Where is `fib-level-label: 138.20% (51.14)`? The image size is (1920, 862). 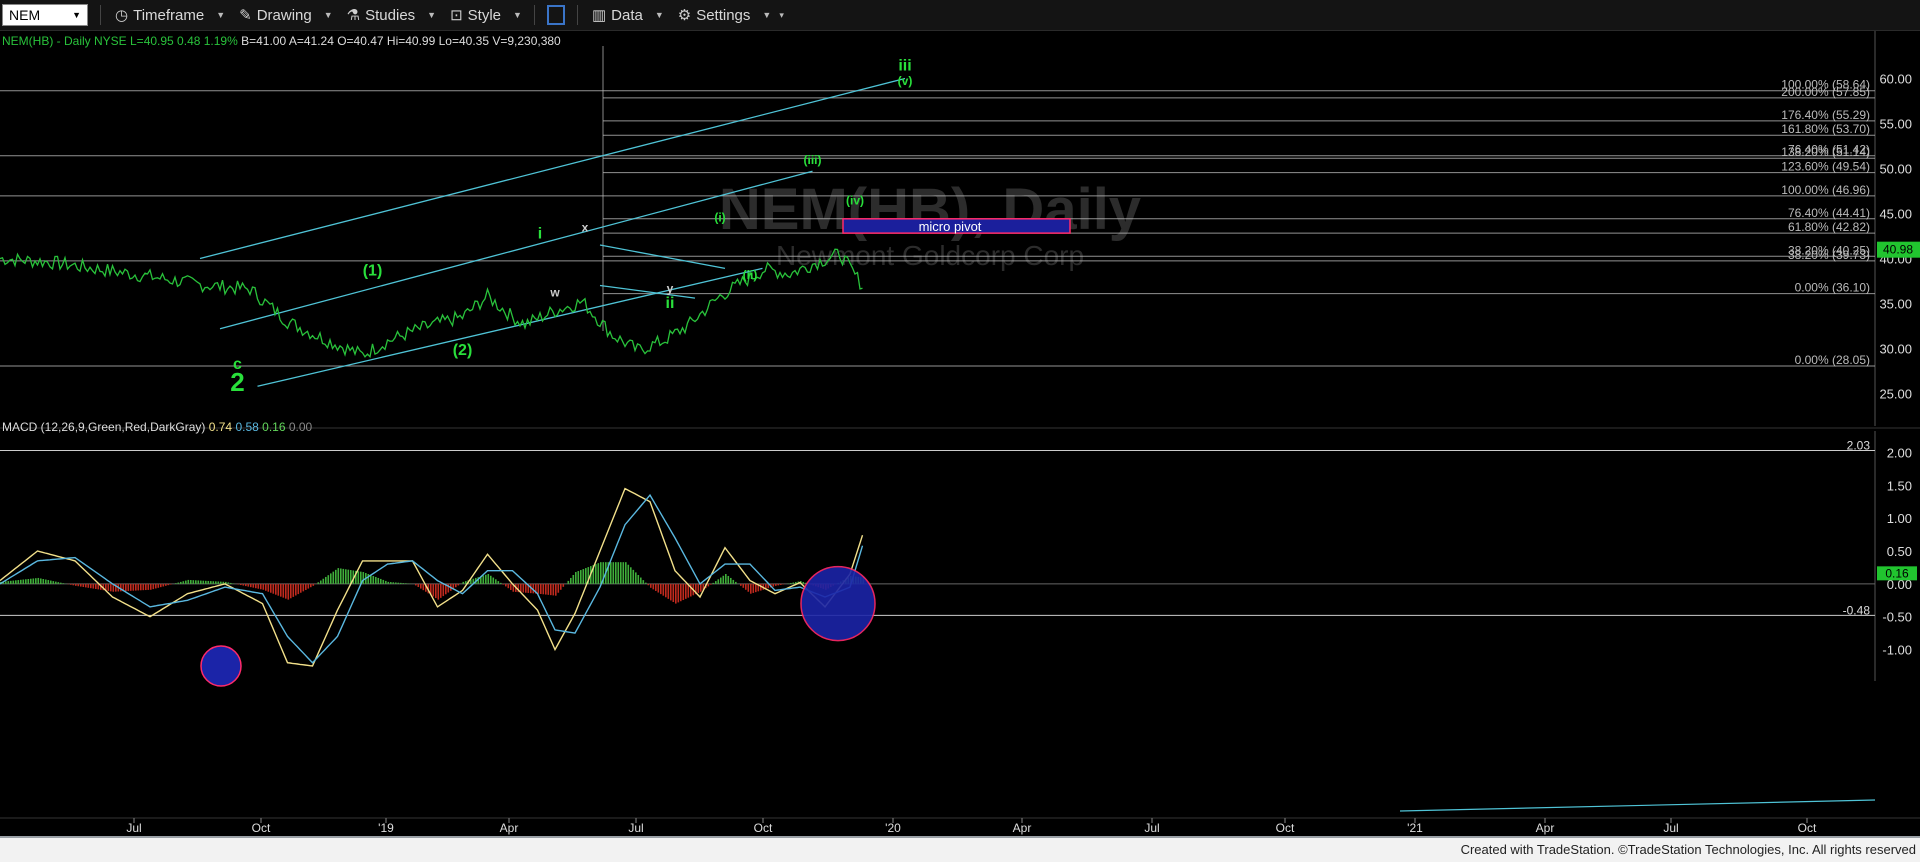 fib-level-label: 138.20% (51.14) is located at coordinates (1825, 152).